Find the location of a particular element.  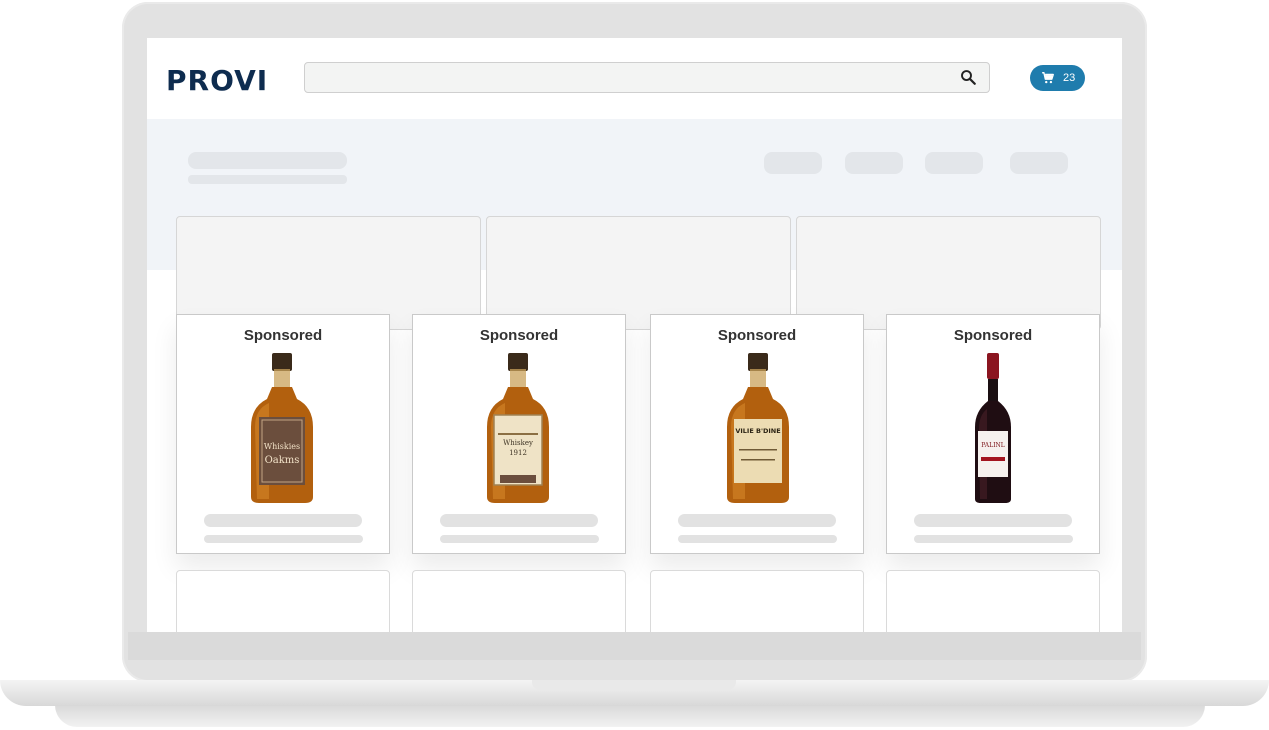

bottle-label-text: VILIE B'DINE is located at coordinates (757, 431).